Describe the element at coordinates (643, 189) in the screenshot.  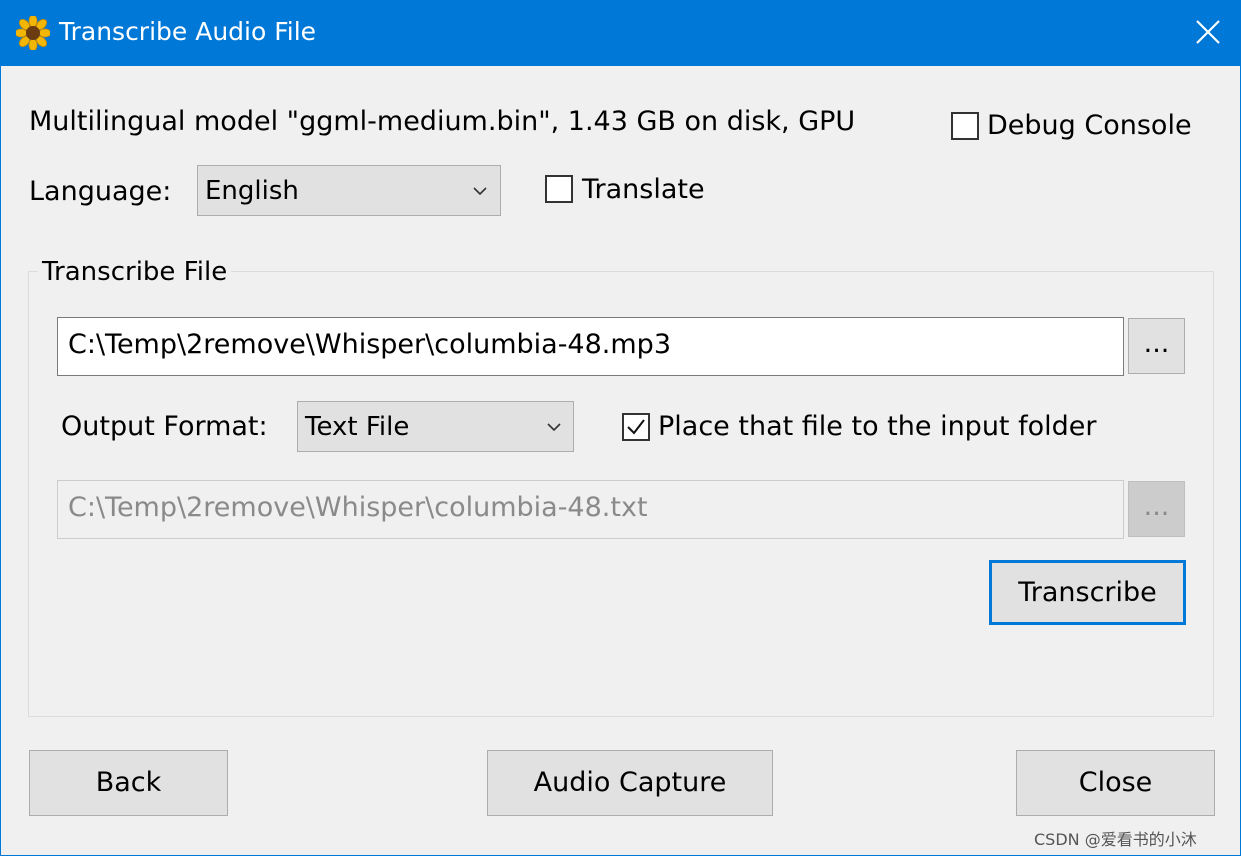
I see `translate-label: Translate` at that location.